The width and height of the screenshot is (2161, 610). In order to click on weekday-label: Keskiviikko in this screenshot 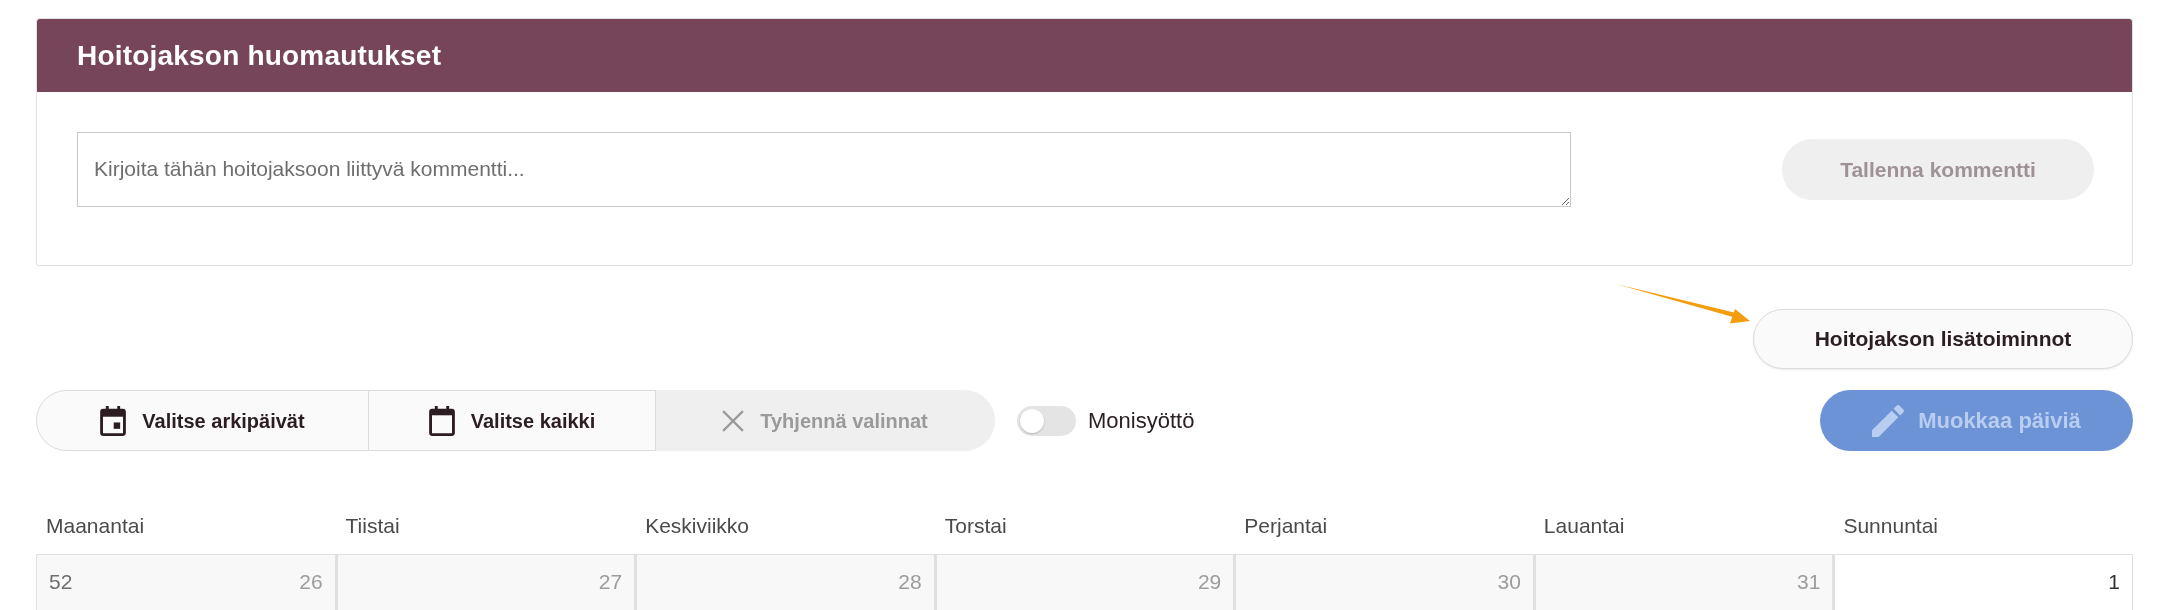, I will do `click(697, 525)`.